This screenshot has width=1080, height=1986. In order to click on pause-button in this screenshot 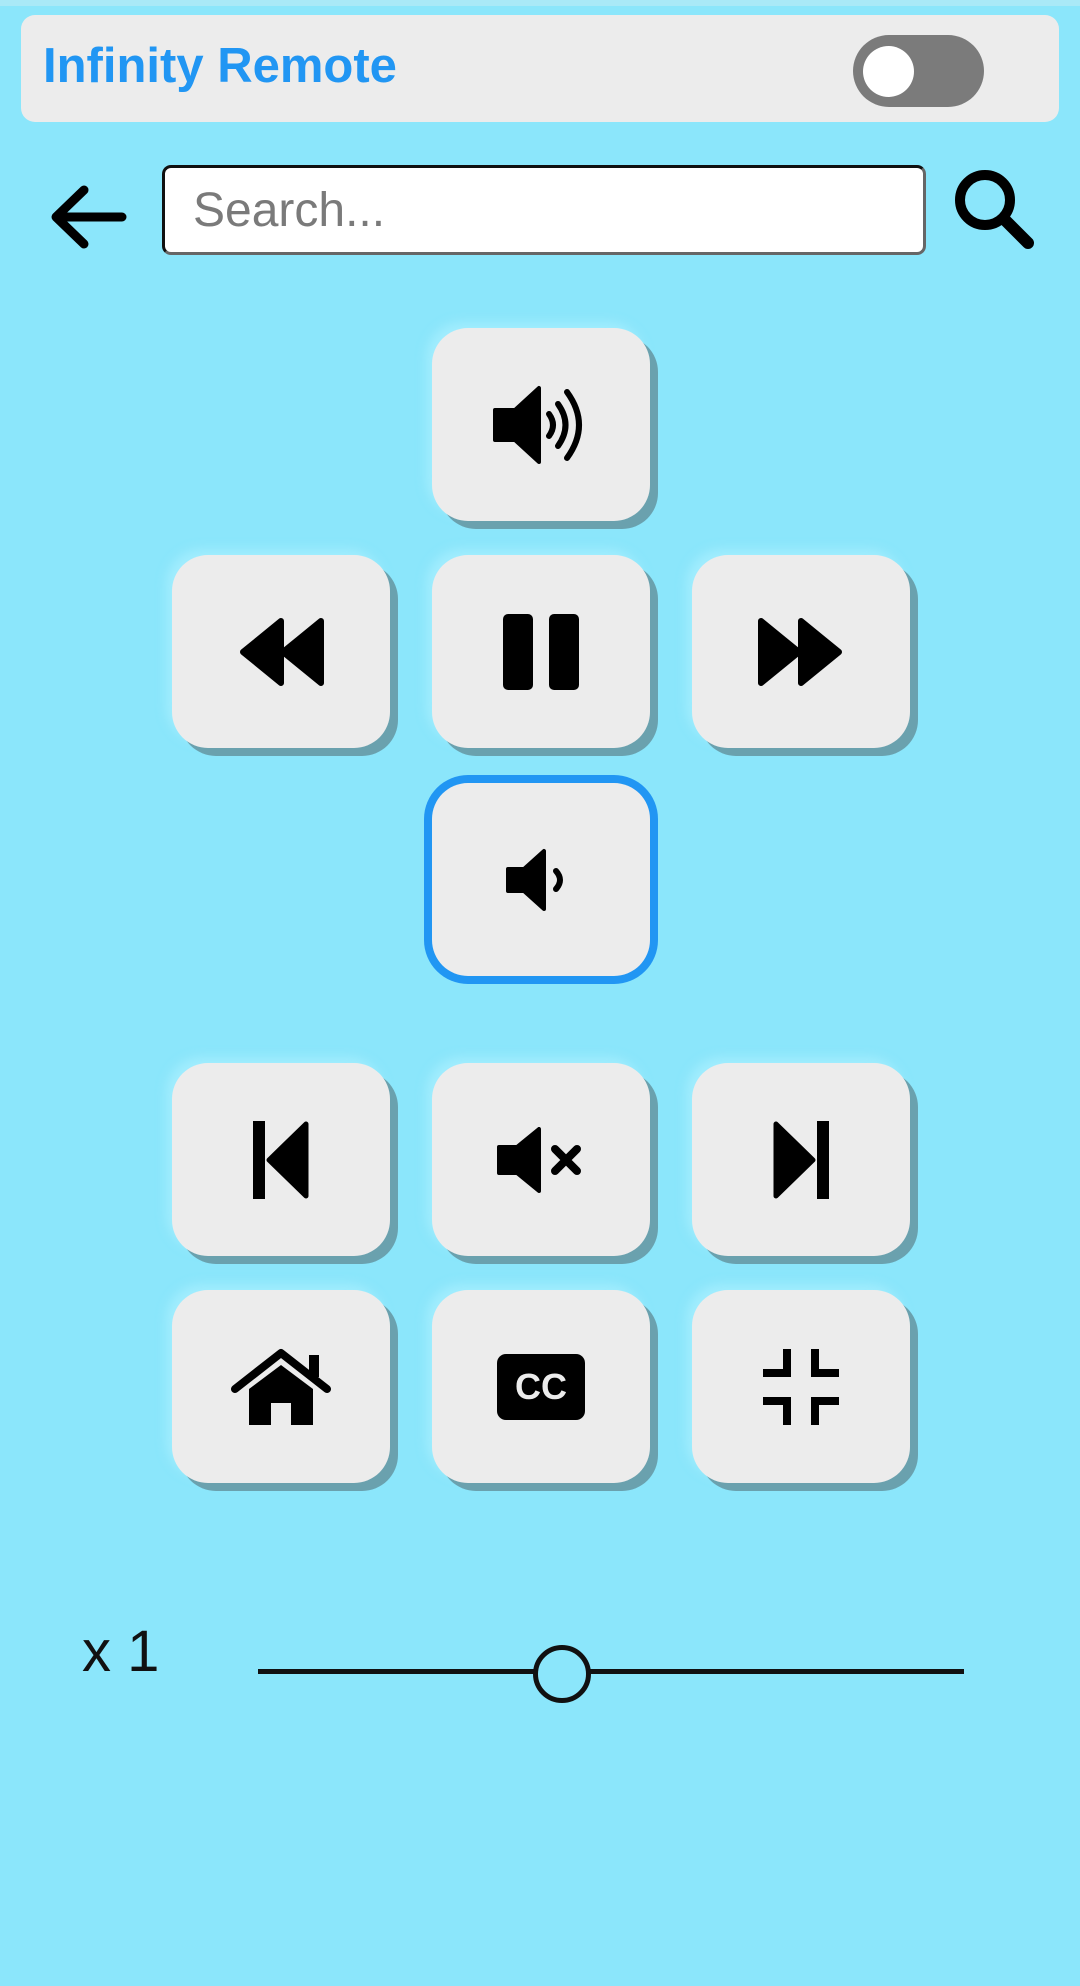, I will do `click(541, 651)`.